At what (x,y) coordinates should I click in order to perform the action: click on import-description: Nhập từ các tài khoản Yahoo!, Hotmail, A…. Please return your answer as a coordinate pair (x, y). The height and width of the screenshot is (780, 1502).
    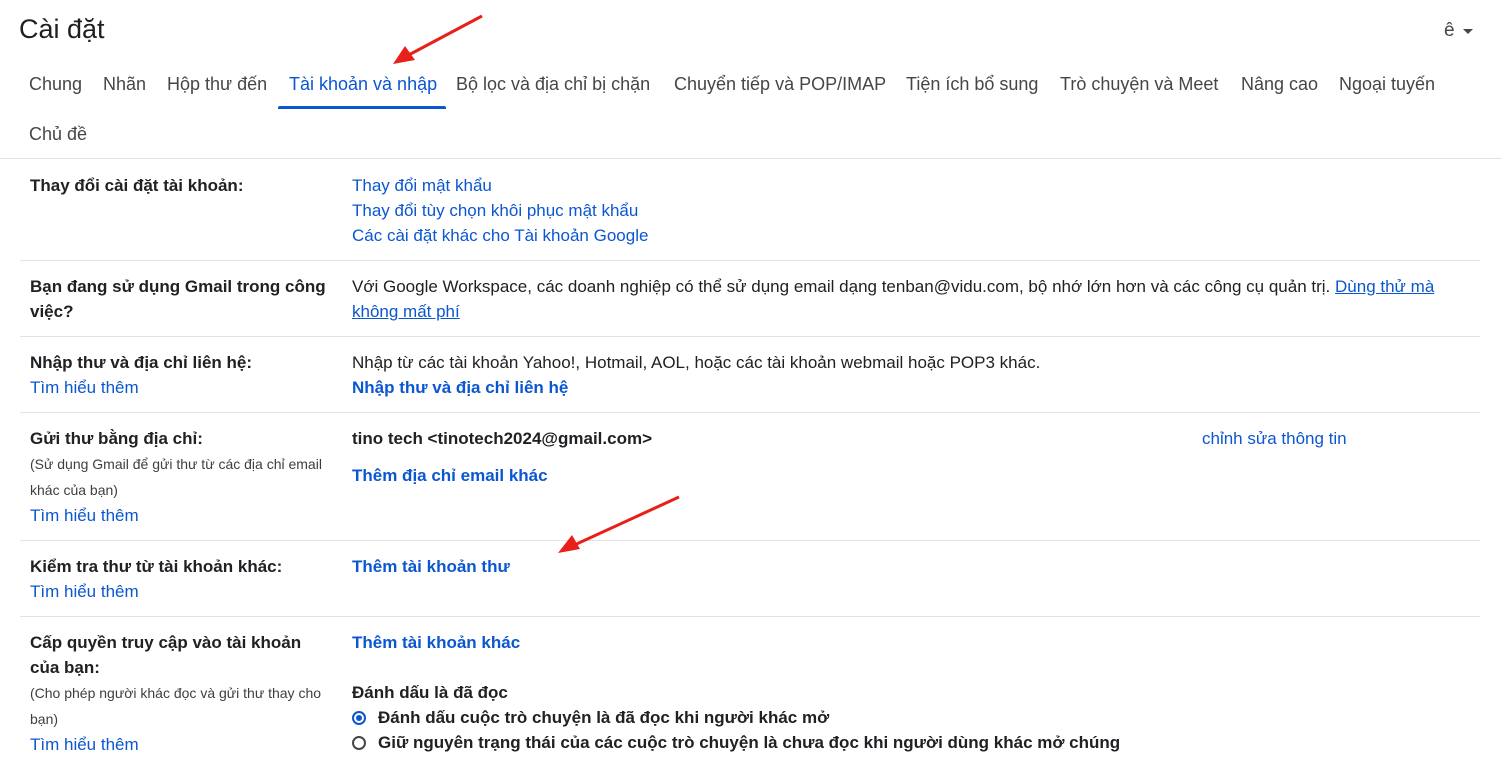
    Looking at the image, I should click on (696, 362).